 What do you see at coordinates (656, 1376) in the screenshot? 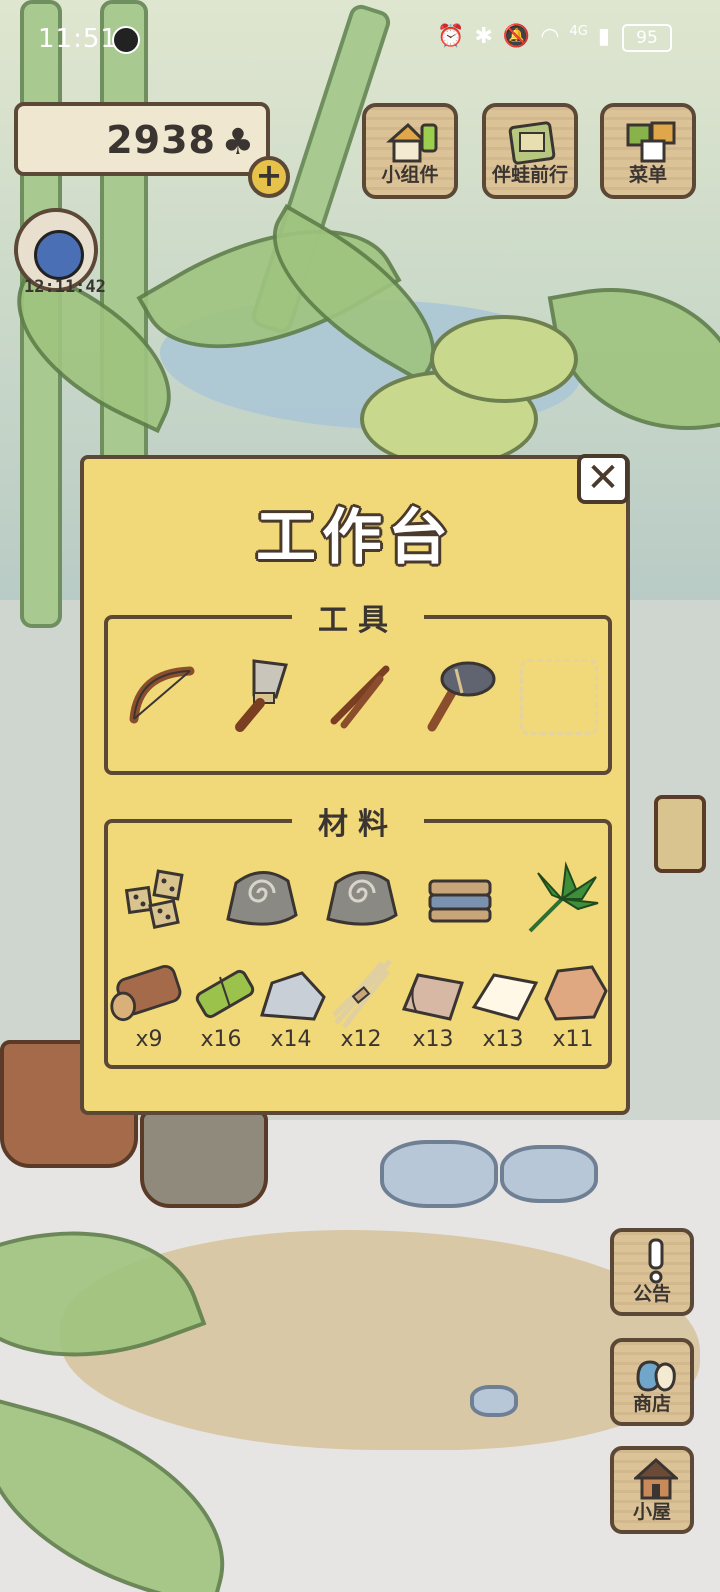
I see `shop-bags-icon` at bounding box center [656, 1376].